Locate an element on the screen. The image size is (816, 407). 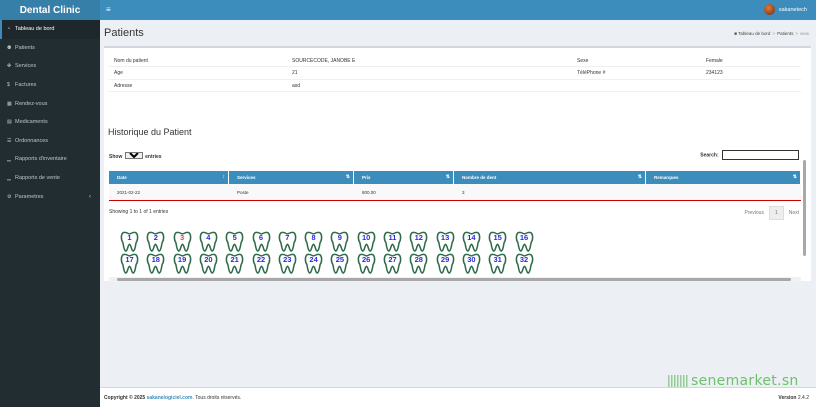
list-icon: ☰ is located at coordinates (9, 140).